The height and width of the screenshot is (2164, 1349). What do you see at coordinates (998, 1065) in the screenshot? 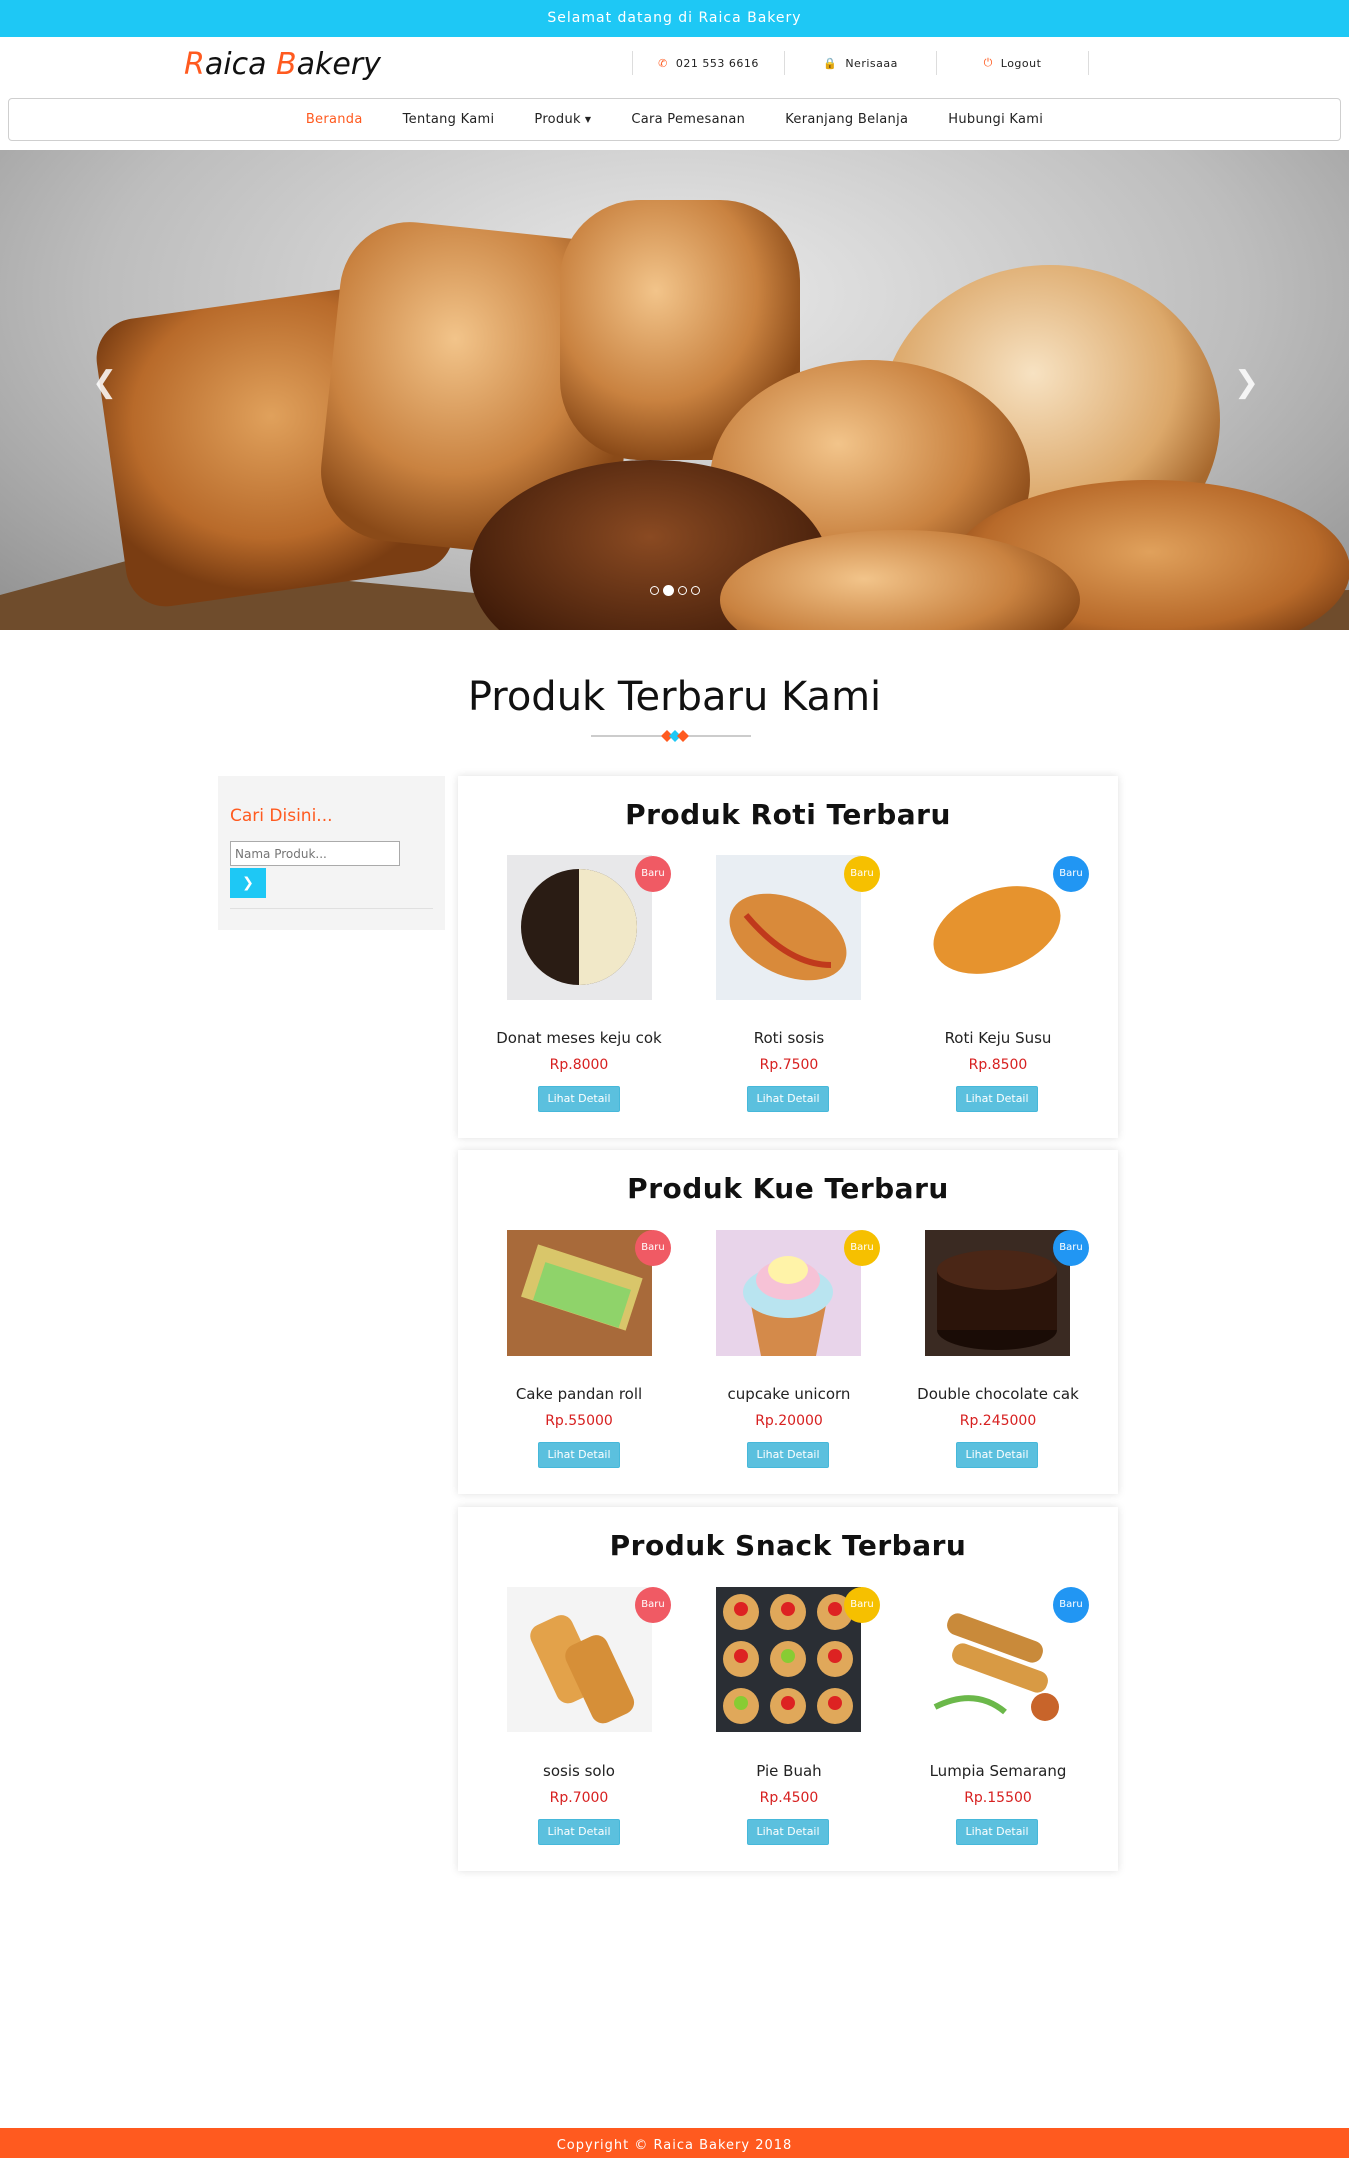
I see `product-price: Rp.8500` at bounding box center [998, 1065].